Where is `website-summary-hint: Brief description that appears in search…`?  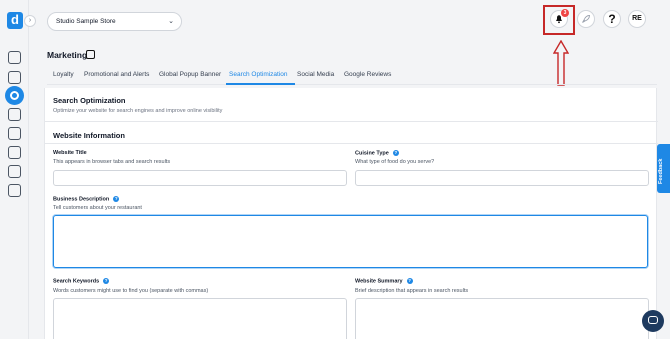 website-summary-hint: Brief description that appears in search… is located at coordinates (412, 291).